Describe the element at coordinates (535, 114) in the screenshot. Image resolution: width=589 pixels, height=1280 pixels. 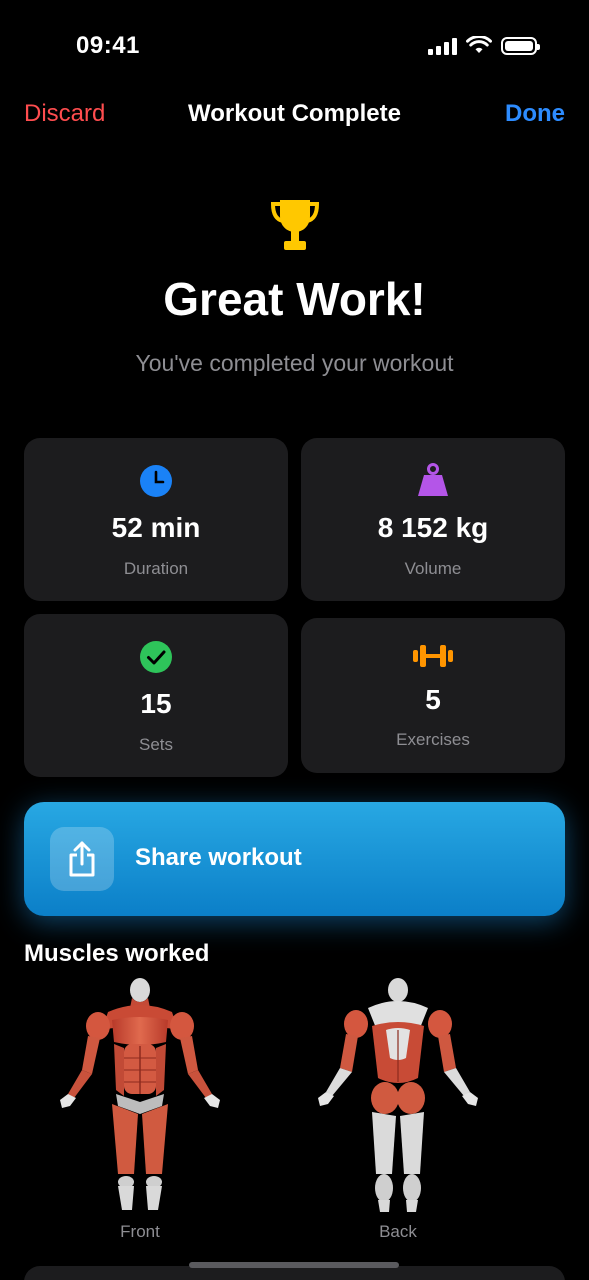
I see `done-button: Done` at that location.